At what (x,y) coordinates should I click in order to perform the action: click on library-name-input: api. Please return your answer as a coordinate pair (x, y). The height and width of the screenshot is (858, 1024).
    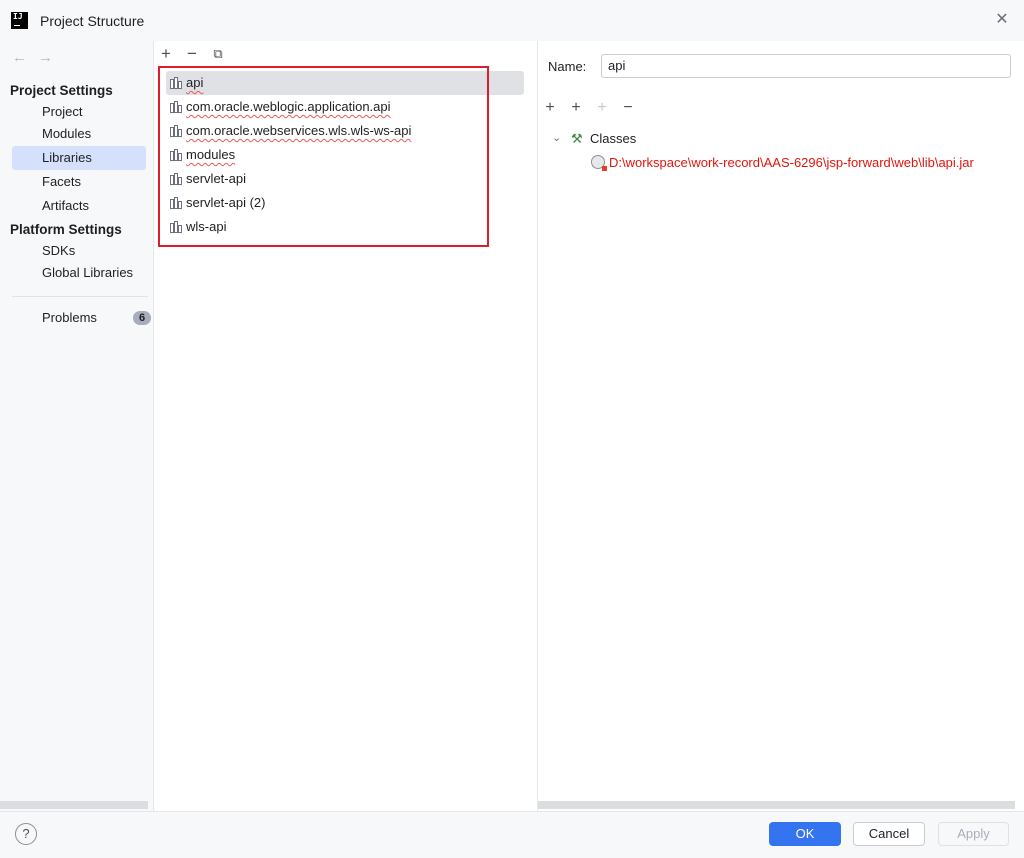
    Looking at the image, I should click on (806, 66).